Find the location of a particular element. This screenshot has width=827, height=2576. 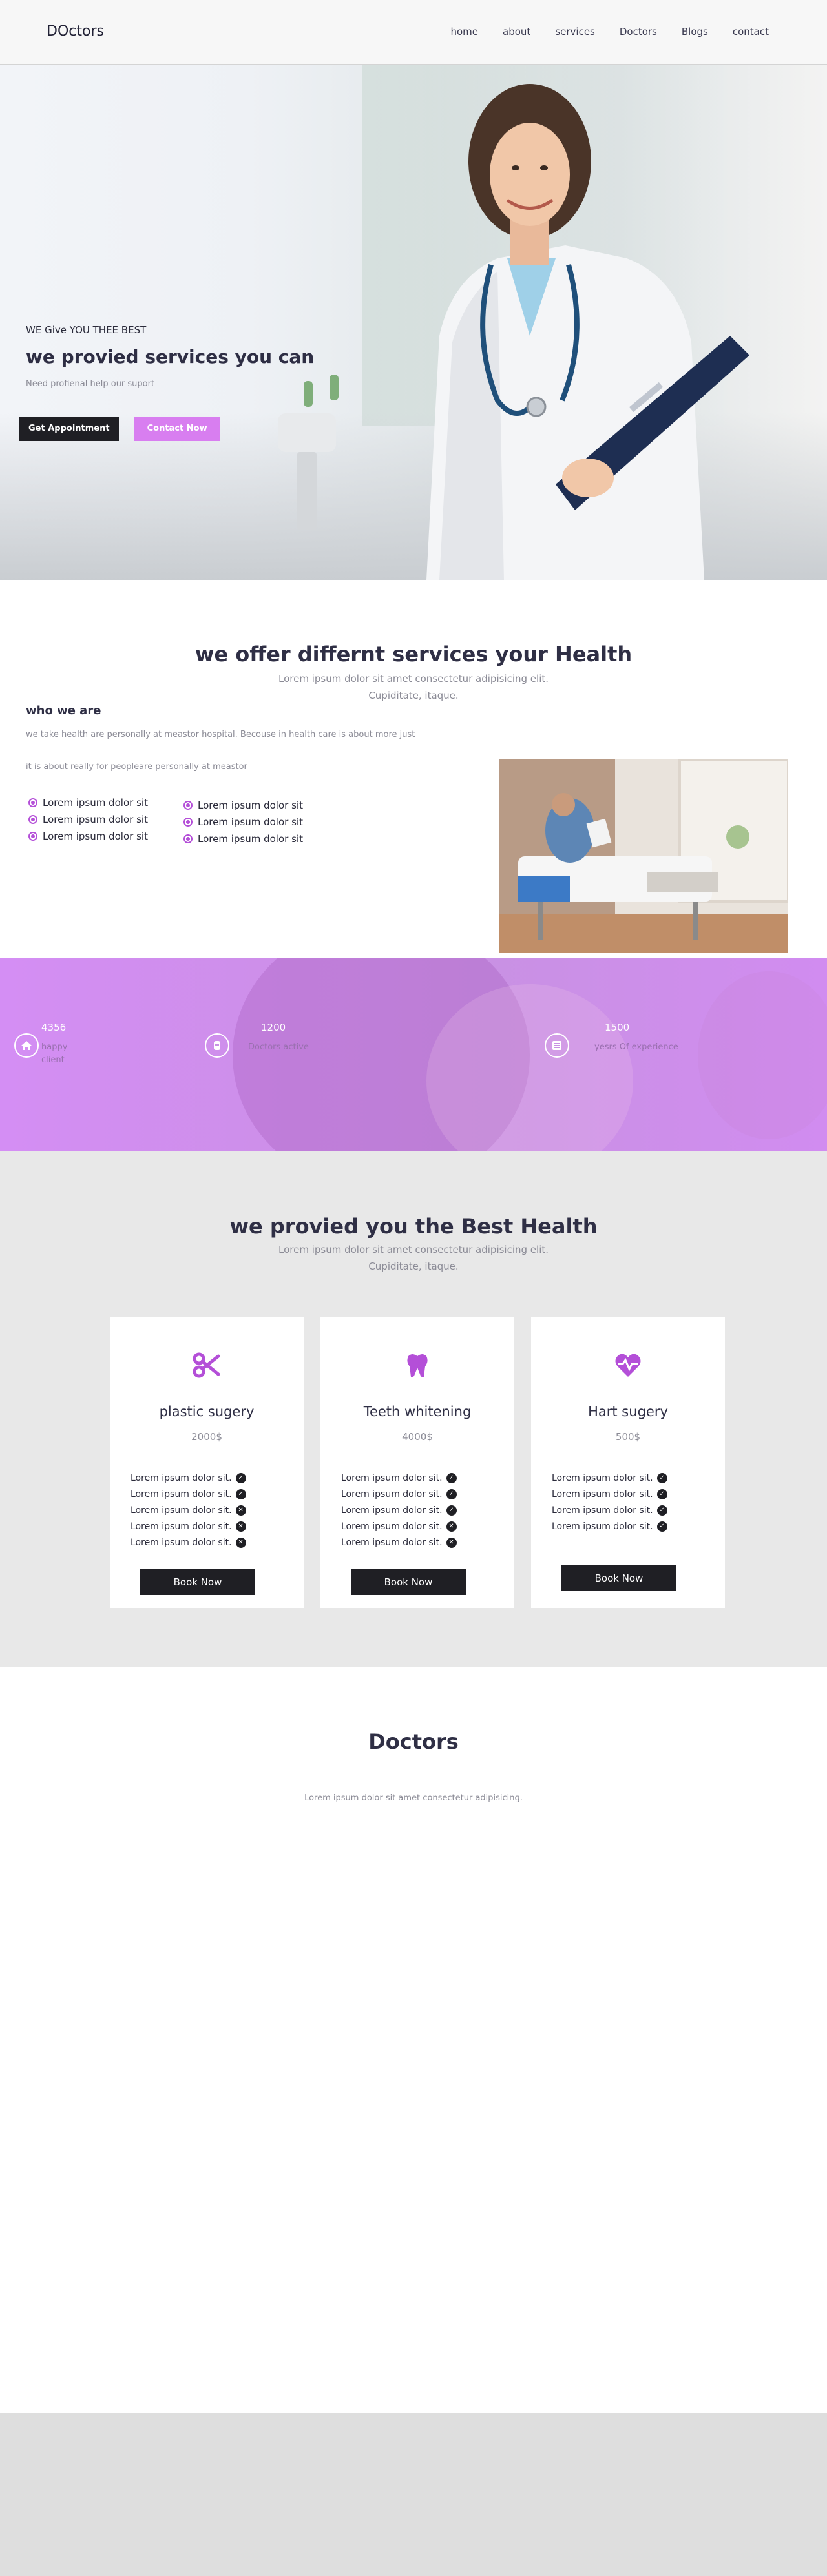

hero-eyebrow: WE Give YOU THEE BEST is located at coordinates (87, 330).